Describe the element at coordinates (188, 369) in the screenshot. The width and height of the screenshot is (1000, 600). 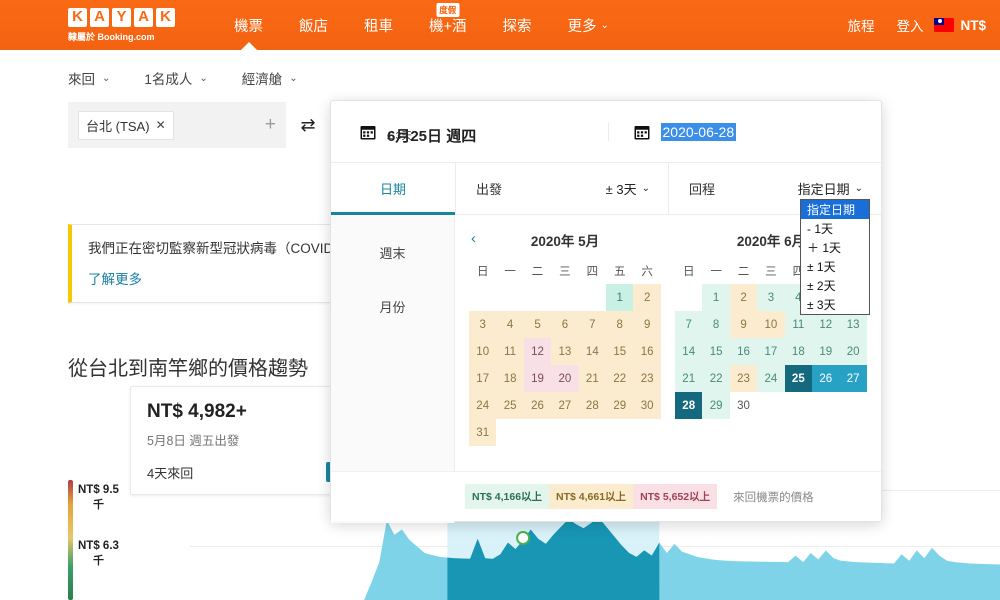
I see `page-title: 從台北到南竿鄉的價格趨勢` at that location.